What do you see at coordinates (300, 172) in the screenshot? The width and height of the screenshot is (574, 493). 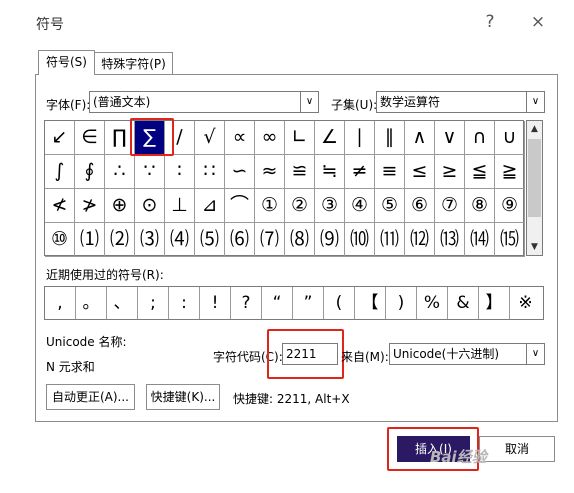 I see `symbol-cell: ≌` at bounding box center [300, 172].